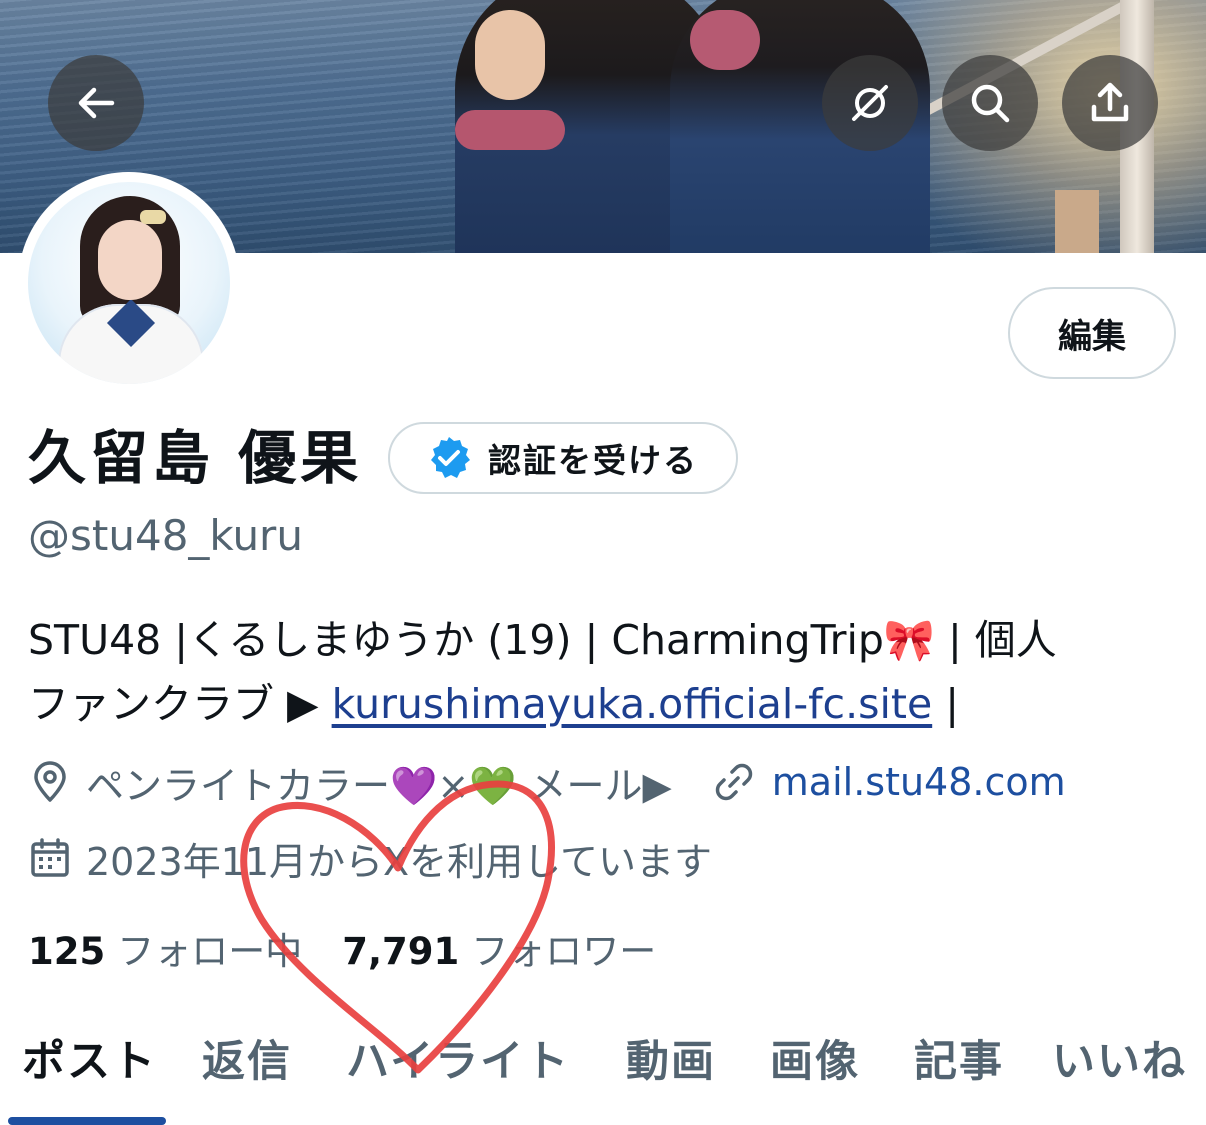 This screenshot has width=1206, height=1125. What do you see at coordinates (919, 782) in the screenshot?
I see `website-link: mail.stu48.com` at bounding box center [919, 782].